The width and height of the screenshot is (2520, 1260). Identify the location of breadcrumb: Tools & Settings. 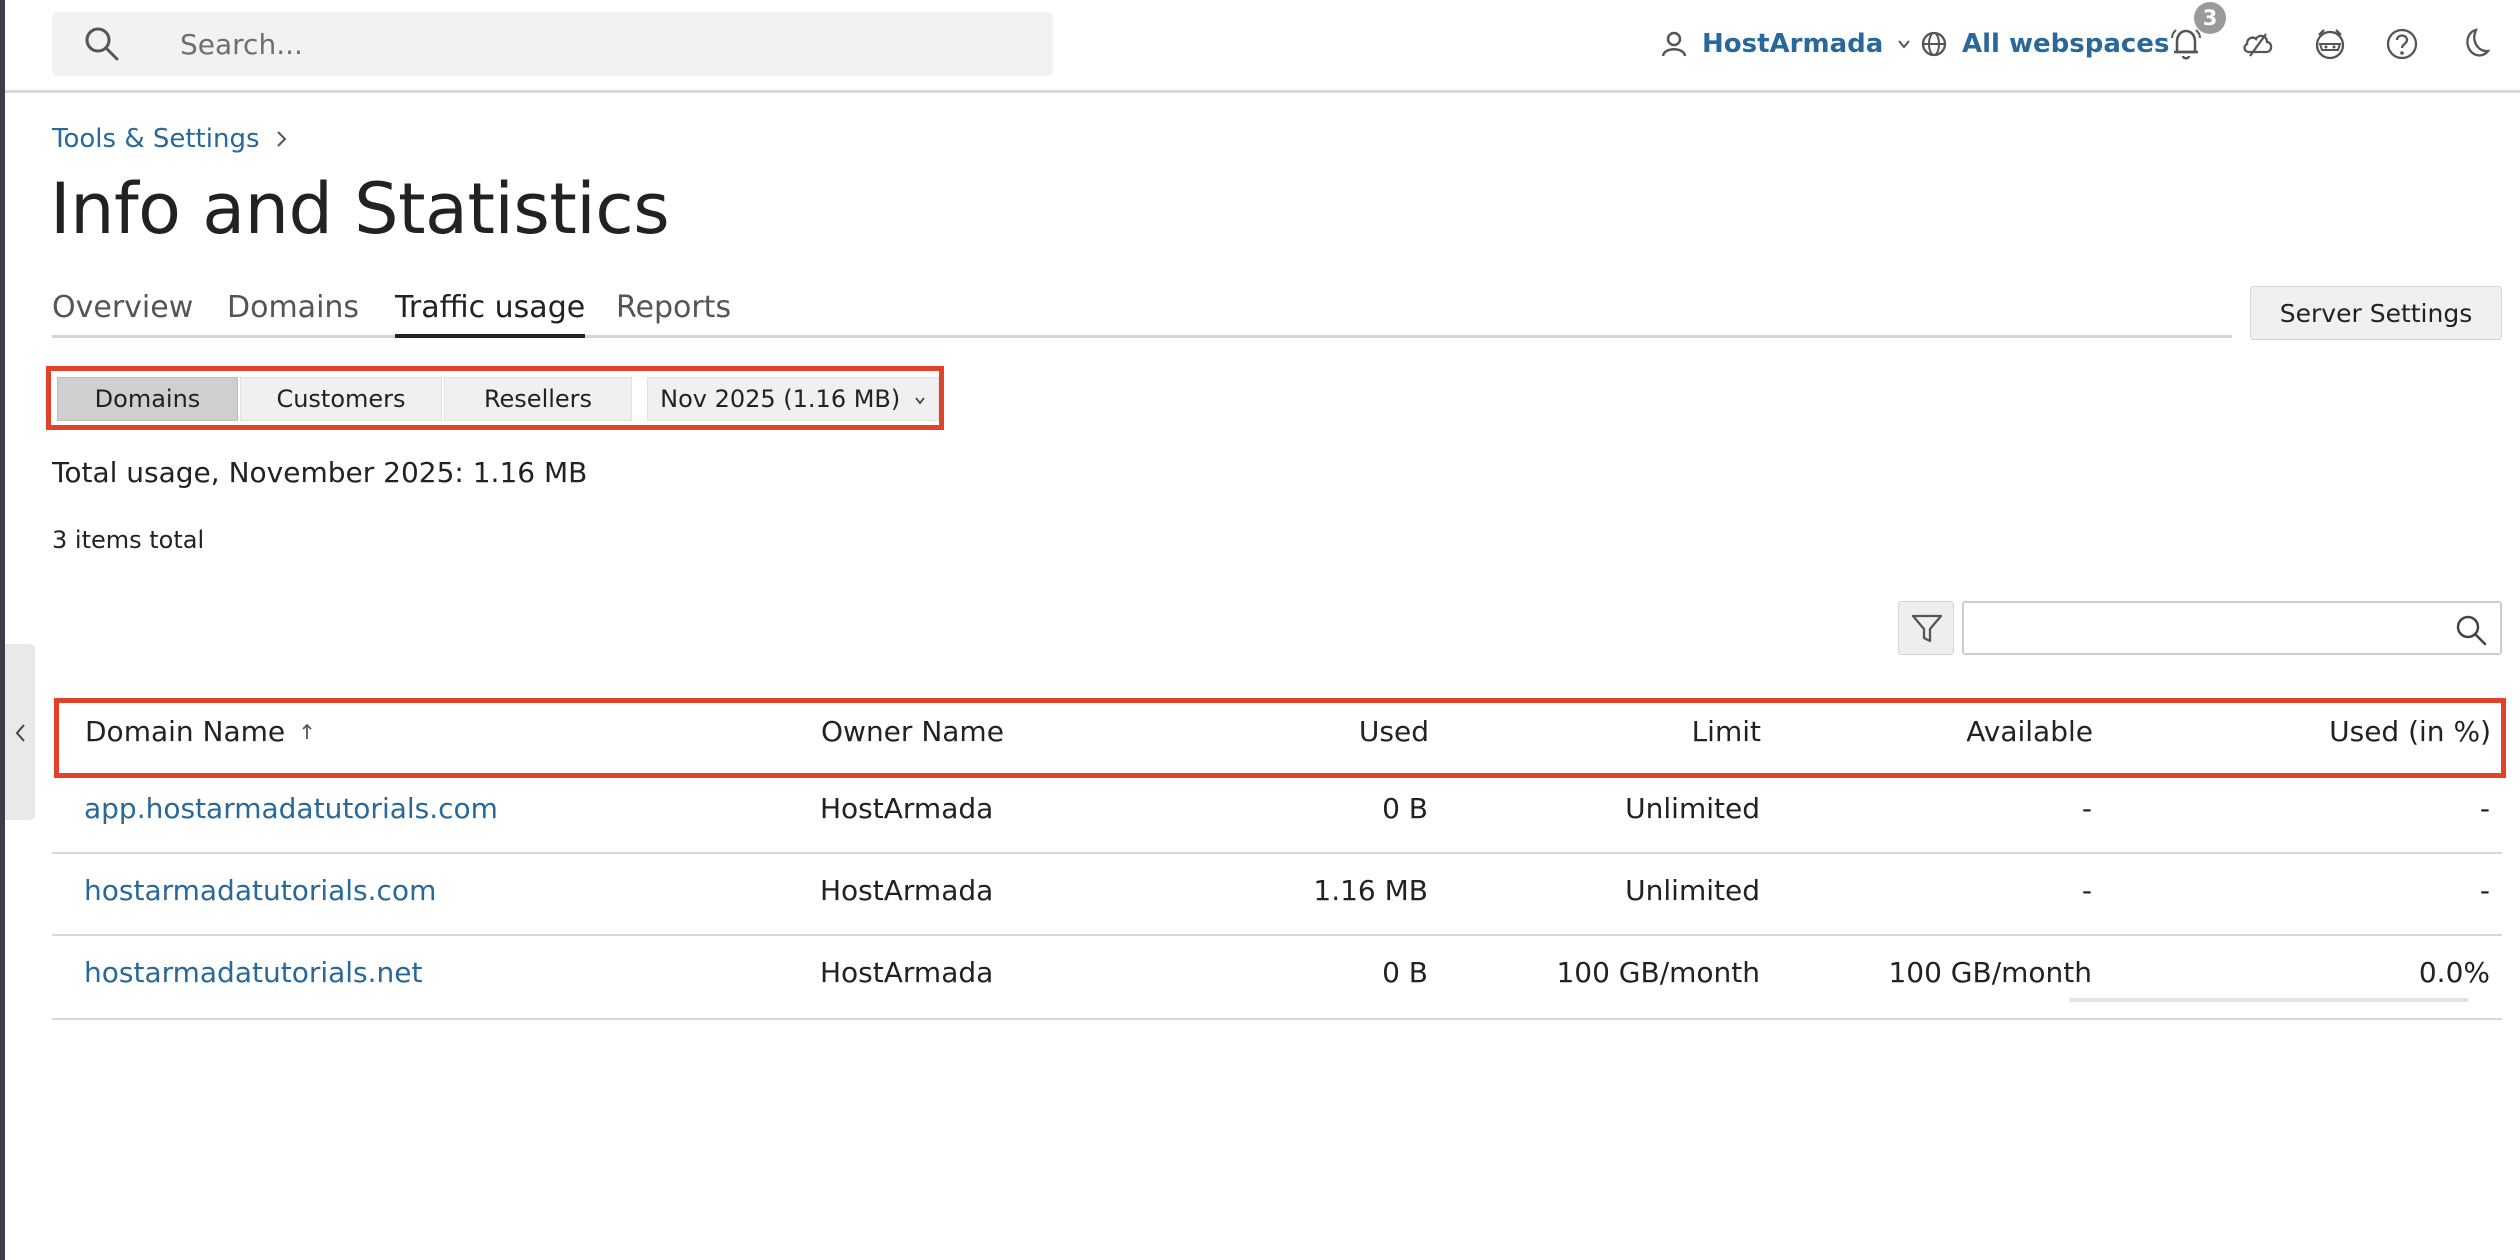
(170, 139).